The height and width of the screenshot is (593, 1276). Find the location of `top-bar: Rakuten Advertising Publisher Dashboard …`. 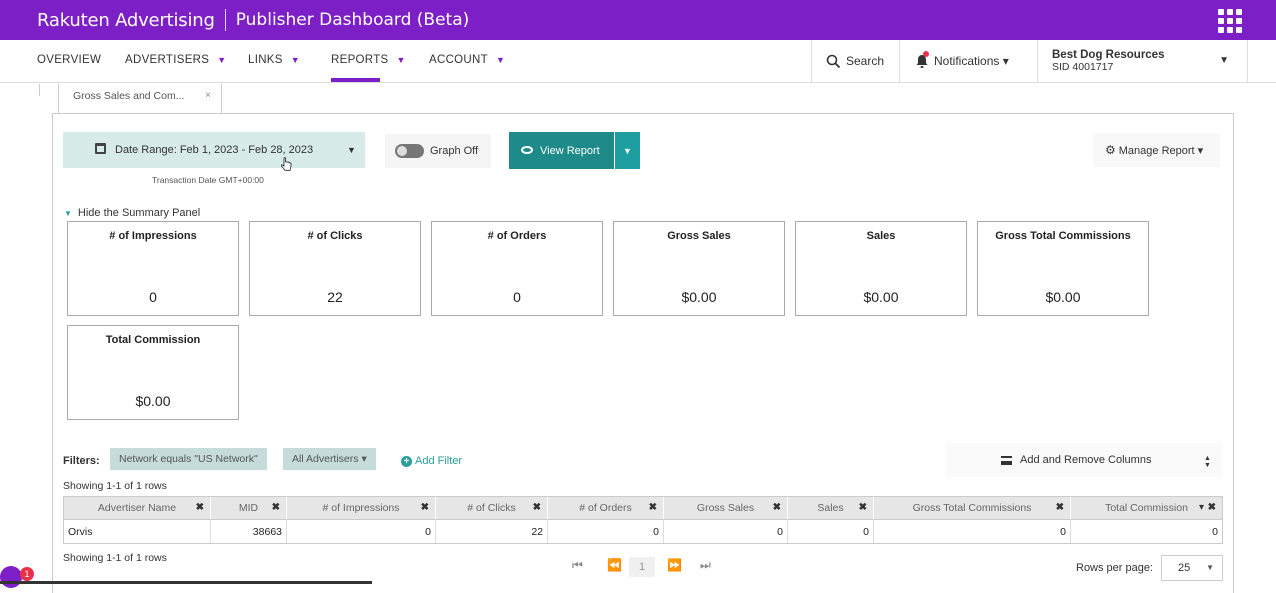

top-bar: Rakuten Advertising Publisher Dashboard … is located at coordinates (638, 20).